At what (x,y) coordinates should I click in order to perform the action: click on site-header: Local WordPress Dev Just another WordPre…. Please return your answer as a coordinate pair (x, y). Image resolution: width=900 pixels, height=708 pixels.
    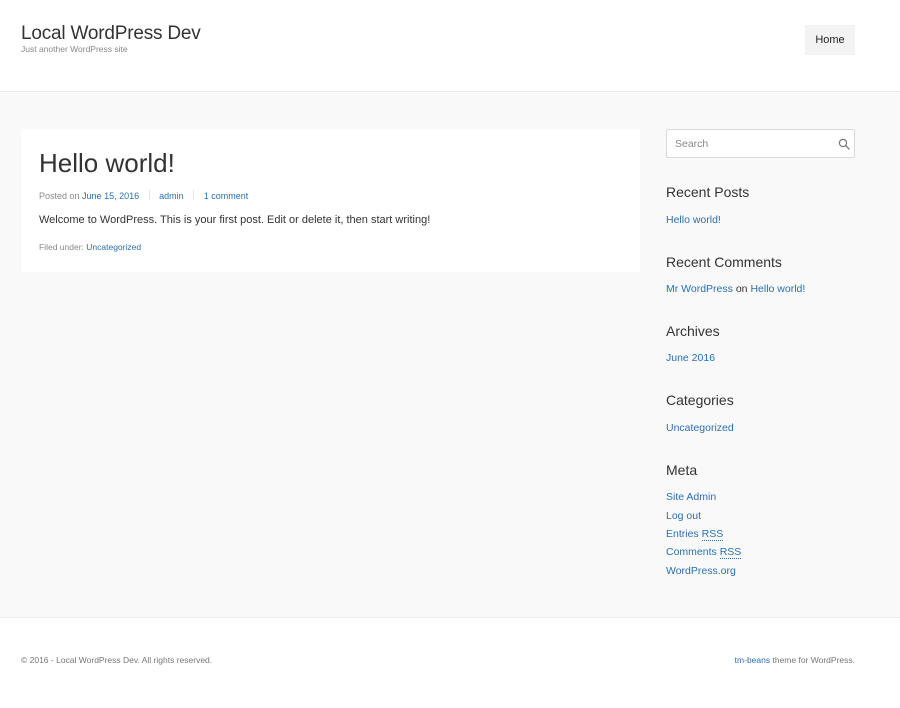
    Looking at the image, I should click on (450, 46).